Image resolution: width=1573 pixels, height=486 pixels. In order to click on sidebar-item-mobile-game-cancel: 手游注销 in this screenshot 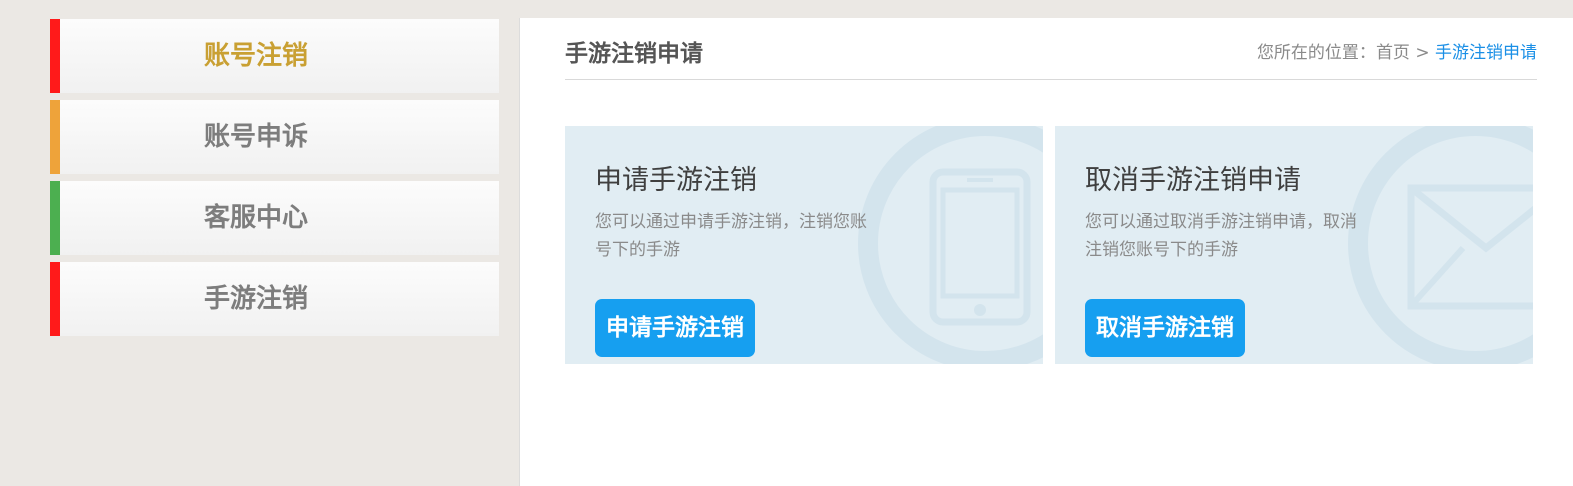, I will do `click(274, 299)`.